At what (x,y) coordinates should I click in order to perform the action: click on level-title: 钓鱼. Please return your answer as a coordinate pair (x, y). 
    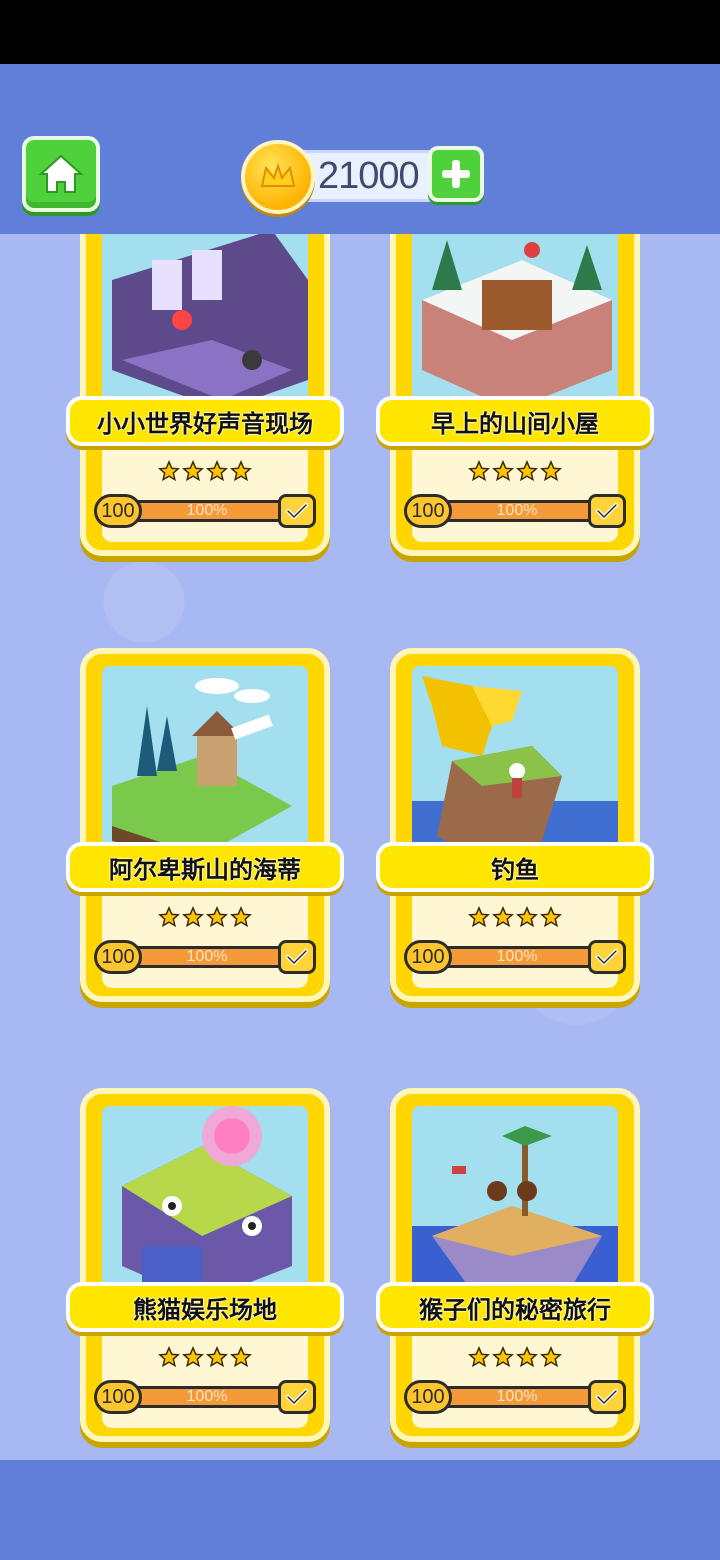
    Looking at the image, I should click on (515, 869).